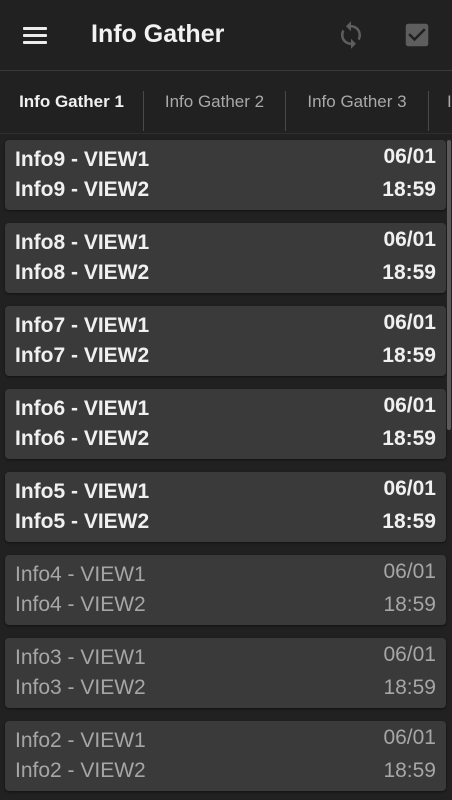  What do you see at coordinates (82, 355) in the screenshot?
I see `item-view2: Info7 - VIEW2` at bounding box center [82, 355].